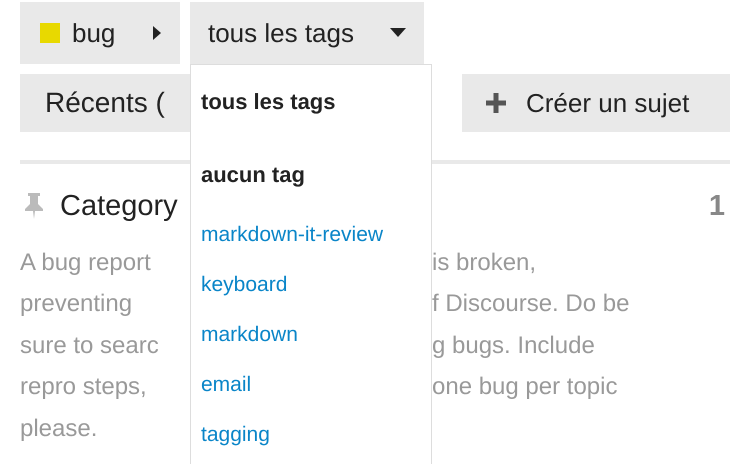 The image size is (750, 464). I want to click on plus-icon, so click(496, 103).